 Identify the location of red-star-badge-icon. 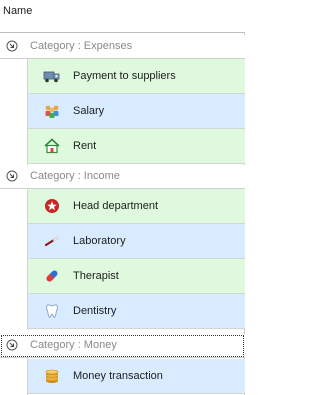
(52, 206).